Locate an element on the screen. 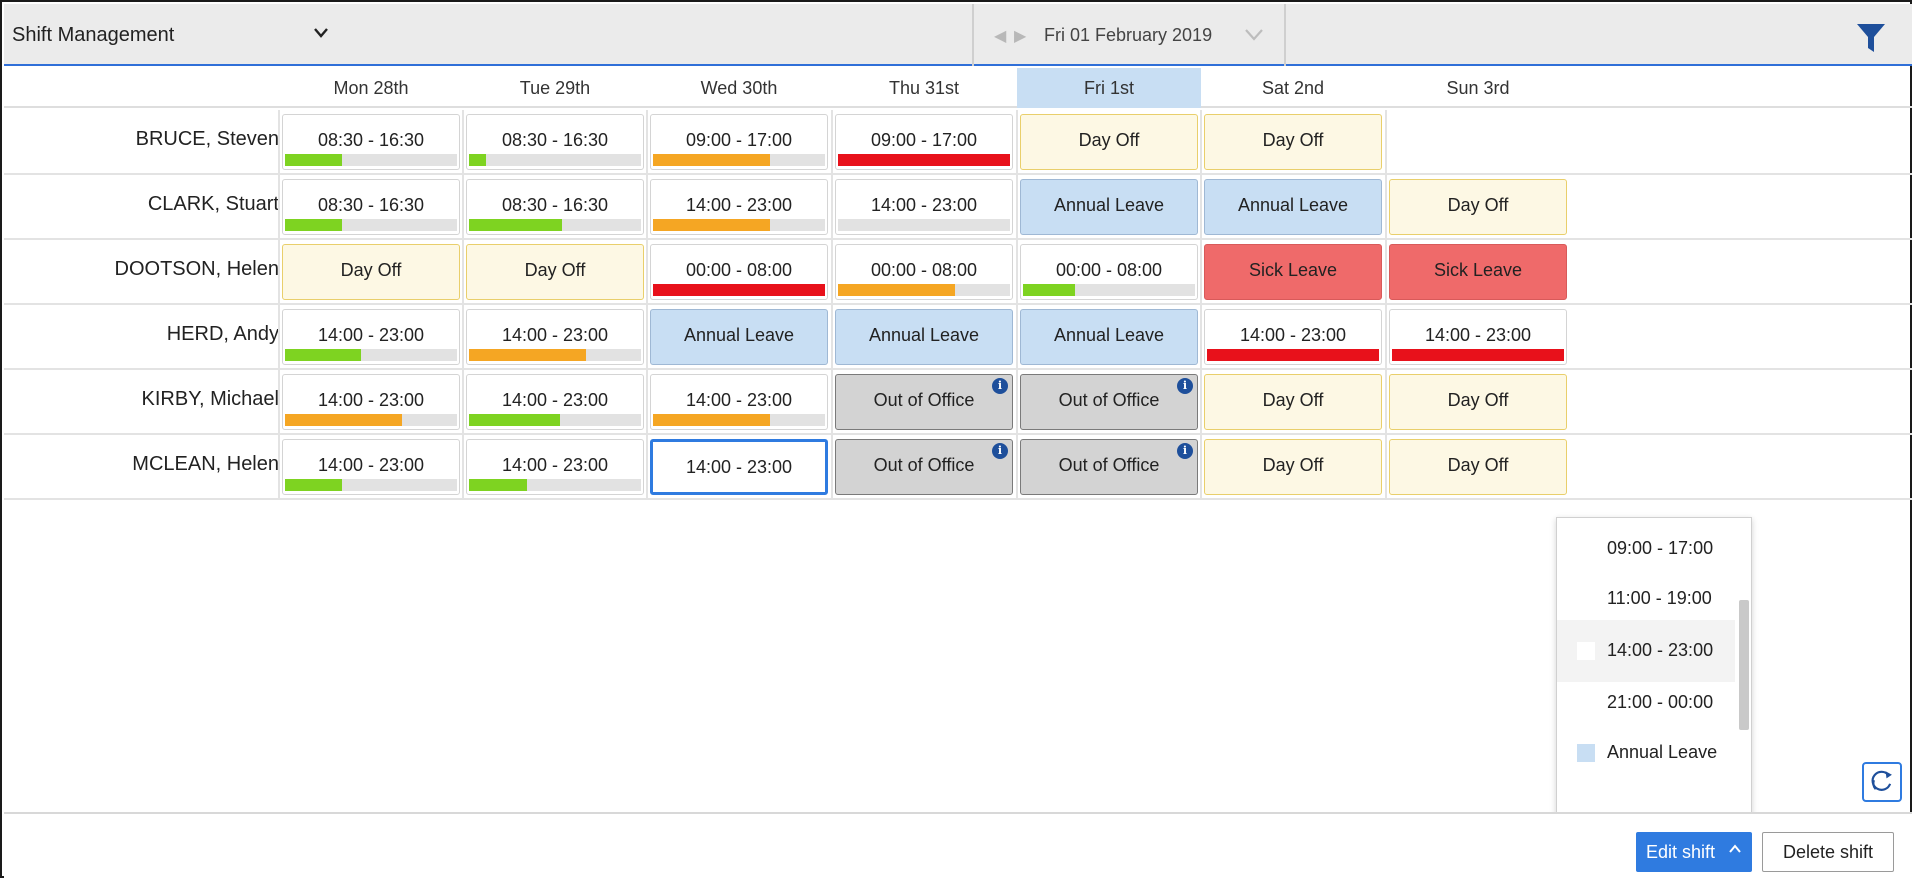  chevron-down-icon is located at coordinates (321, 33).